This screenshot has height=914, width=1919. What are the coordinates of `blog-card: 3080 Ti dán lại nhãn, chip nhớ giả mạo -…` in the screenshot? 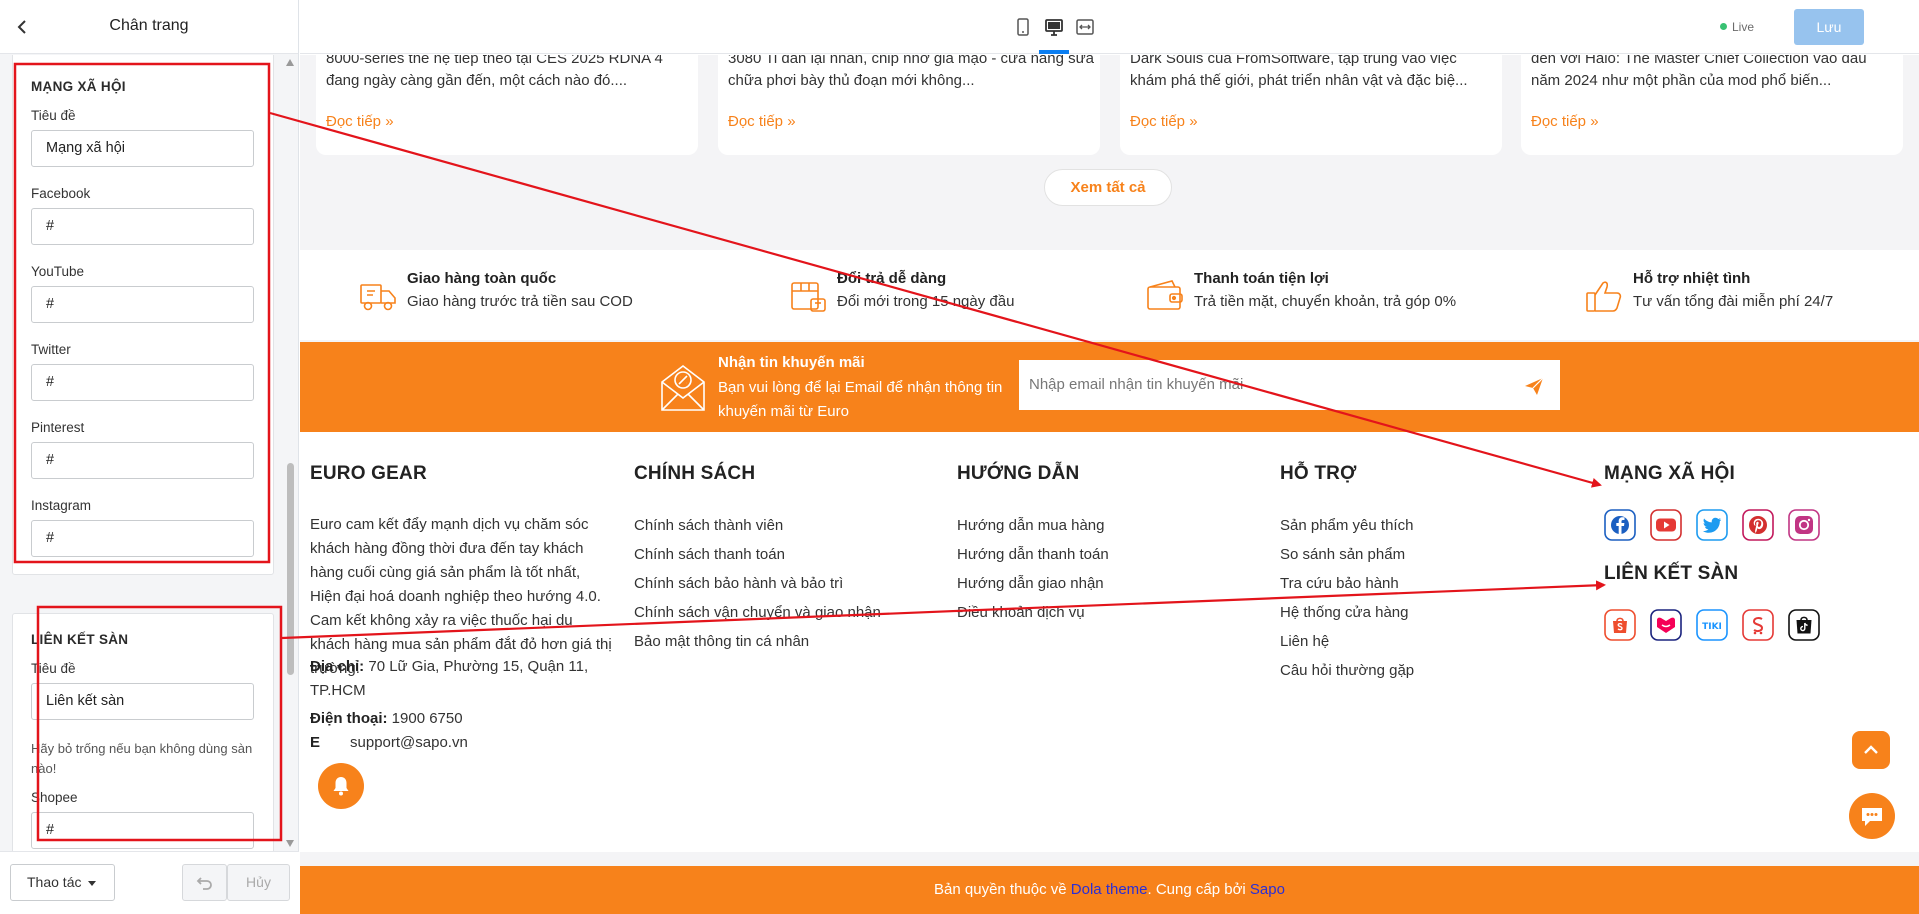 It's located at (909, 105).